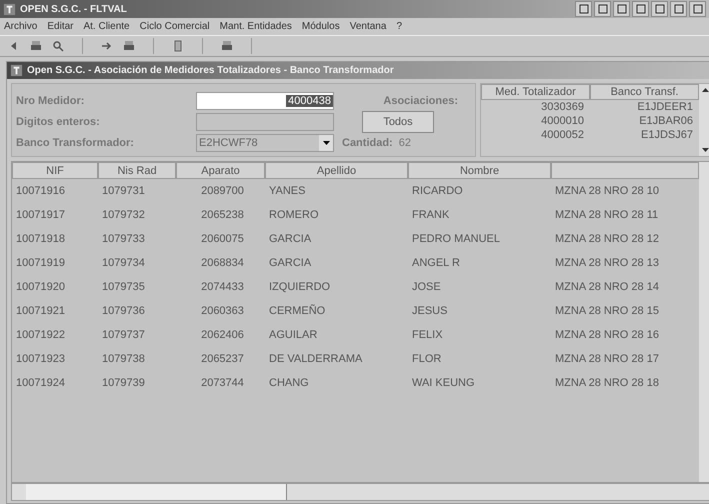  I want to click on caret-icon, so click(326, 142).